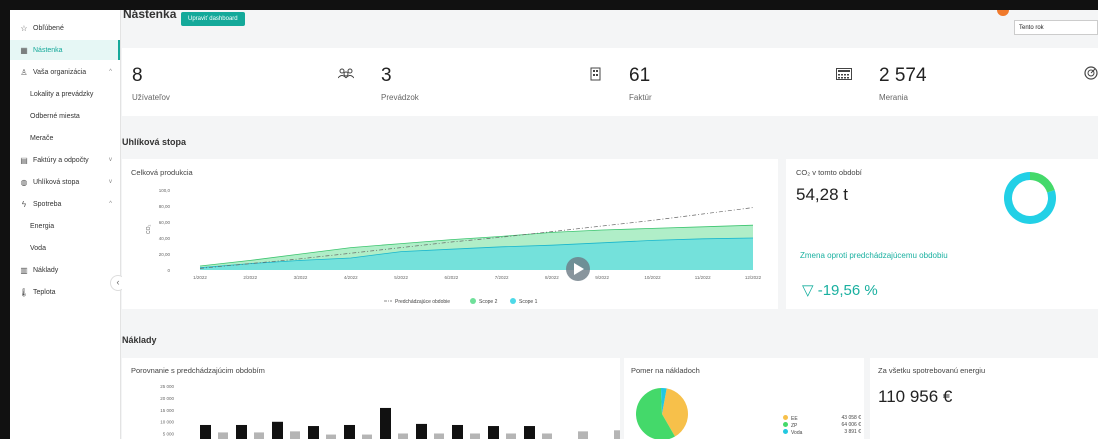 The height and width of the screenshot is (439, 1098). Describe the element at coordinates (640, 75) in the screenshot. I see `kpi-invoices-value: 61` at that location.